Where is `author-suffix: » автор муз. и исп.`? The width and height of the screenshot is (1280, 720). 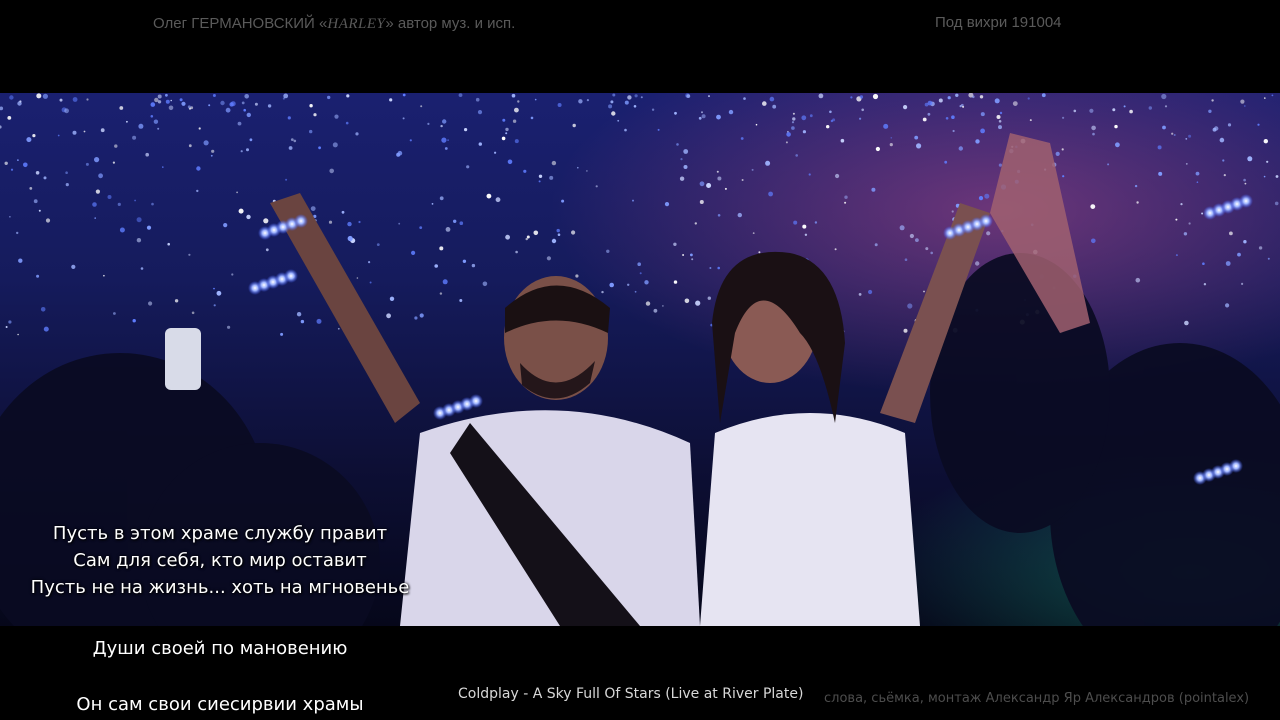 author-suffix: » автор муз. и исп. is located at coordinates (450, 23).